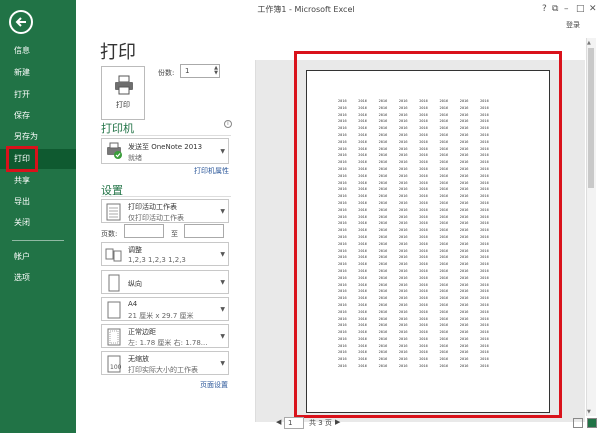  I want to click on margins-dropdown: 正常边距 左: 1.78 厘米 右: 1.78... ▼, so click(165, 336).